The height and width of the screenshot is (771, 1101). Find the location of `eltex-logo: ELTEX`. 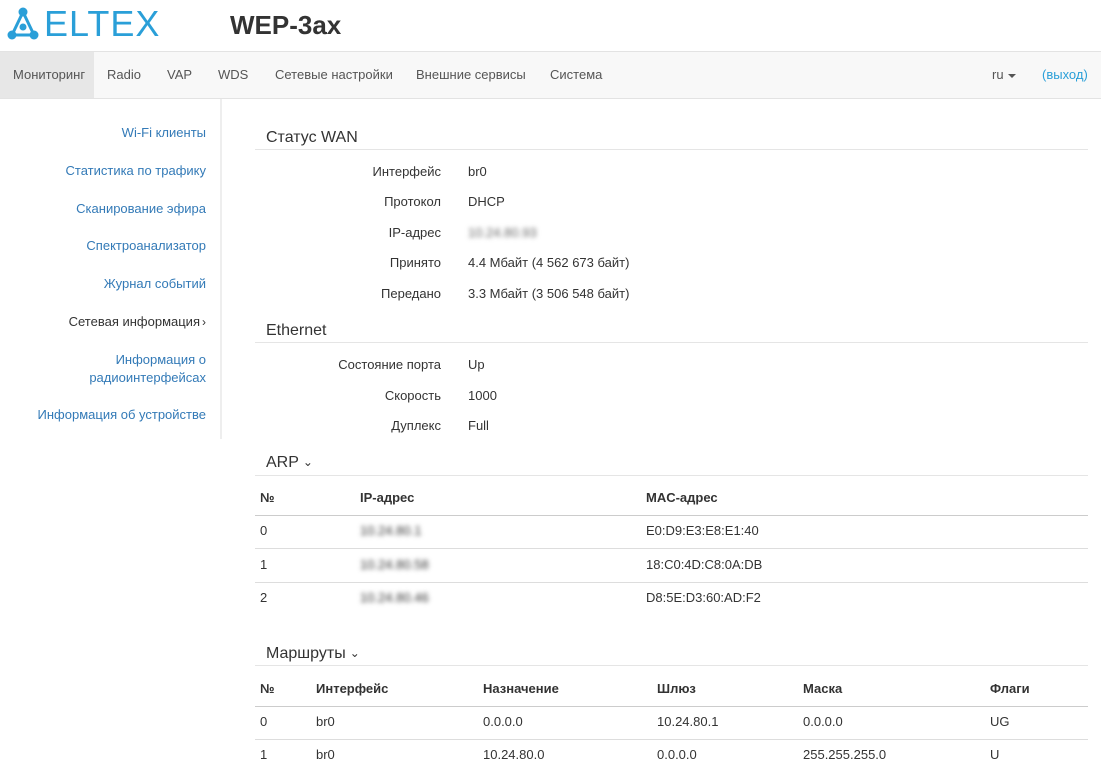

eltex-logo: ELTEX is located at coordinates (83, 24).